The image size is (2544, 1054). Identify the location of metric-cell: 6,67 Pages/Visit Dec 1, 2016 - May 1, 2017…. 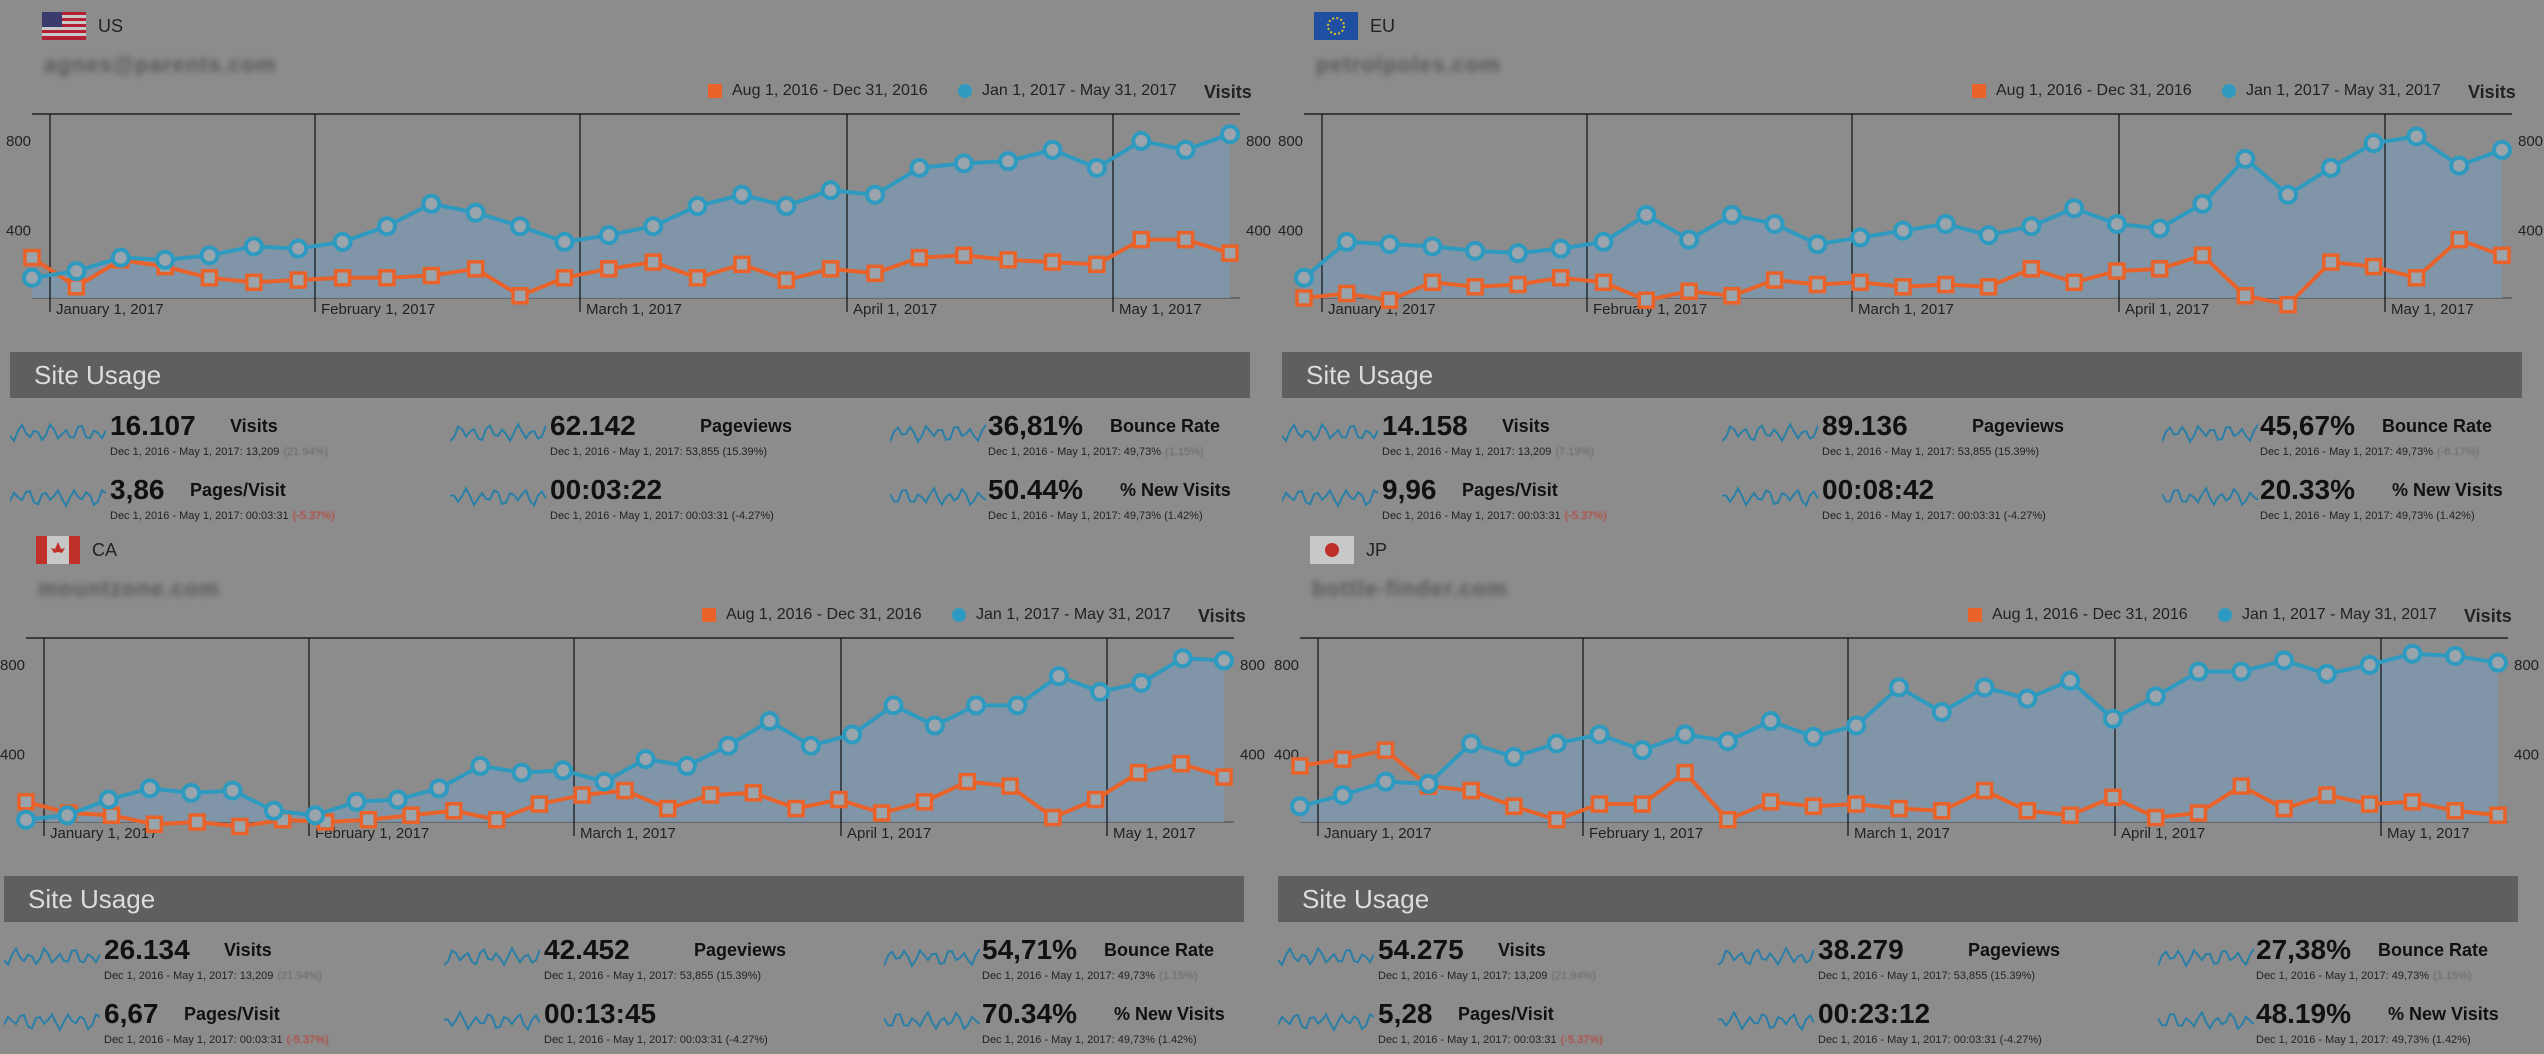
(219, 1026).